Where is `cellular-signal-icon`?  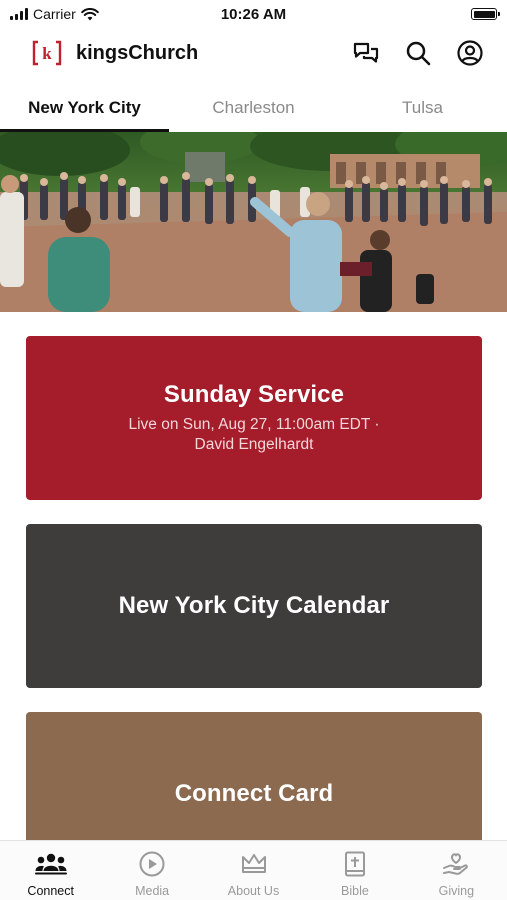
cellular-signal-icon is located at coordinates (19, 14).